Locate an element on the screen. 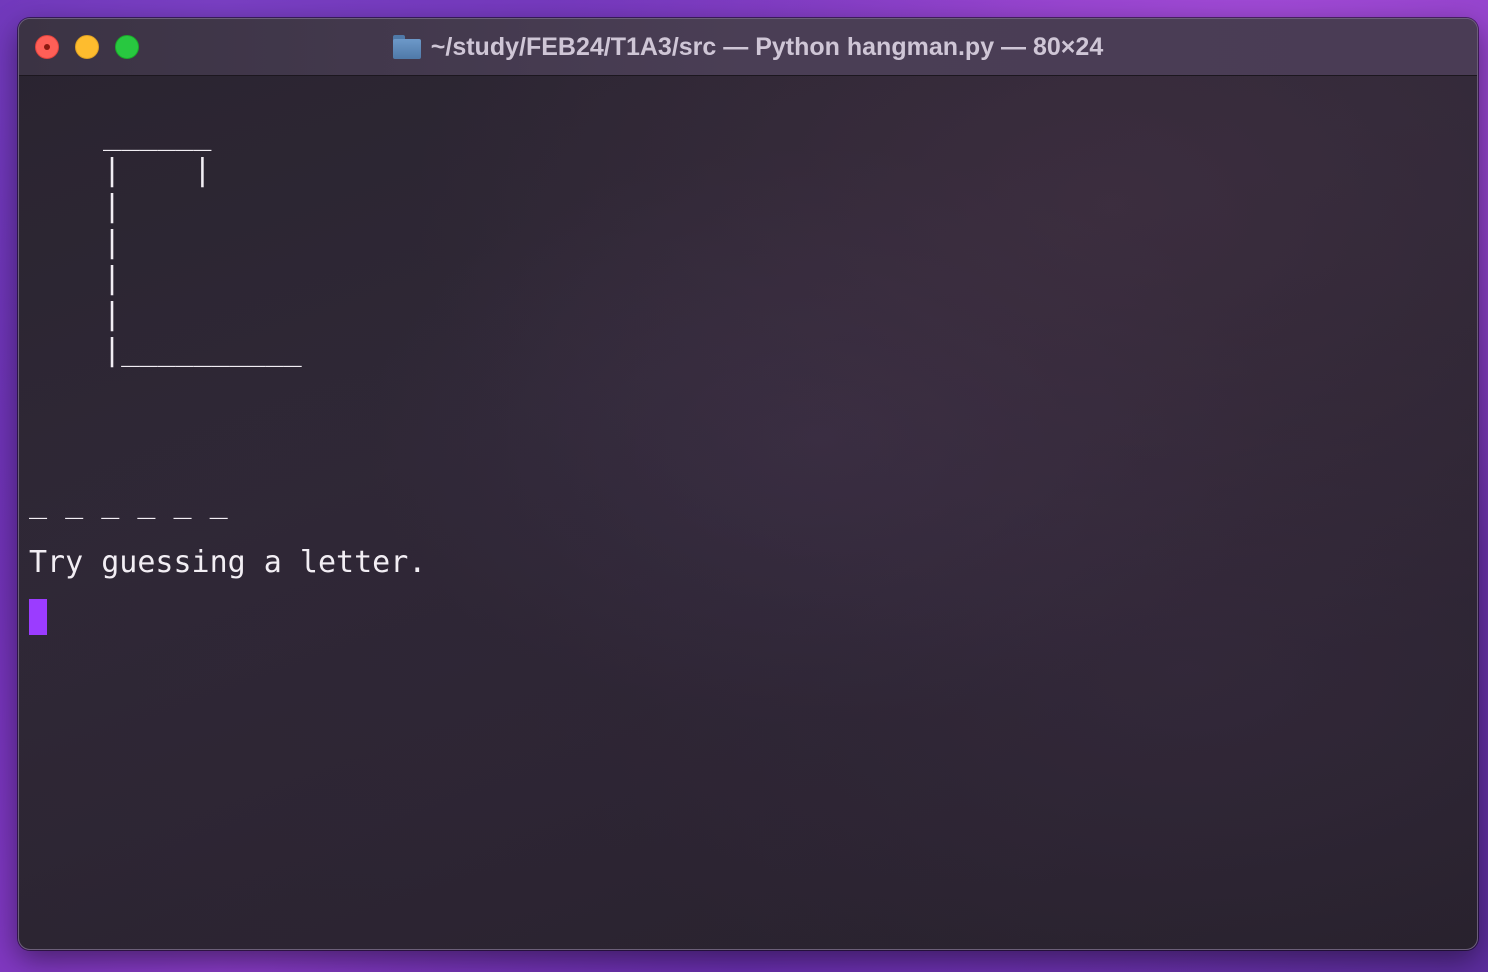 This screenshot has width=1488, height=972. word-blanks: _ _ _ _ _ _ is located at coordinates (128, 502).